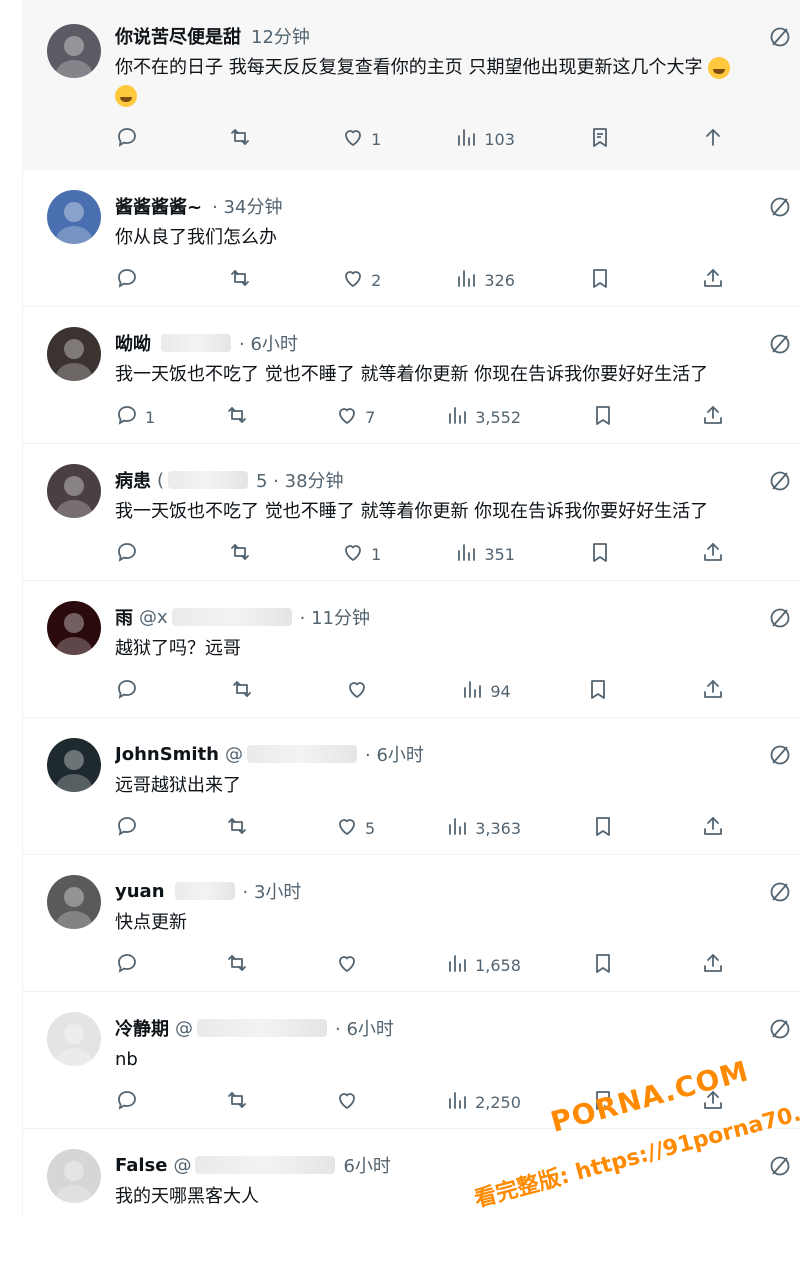 The image size is (800, 1266). What do you see at coordinates (411, 649) in the screenshot?
I see `reply-item: 雨 @x · 11分钟 越狱了吗？远哥 94` at bounding box center [411, 649].